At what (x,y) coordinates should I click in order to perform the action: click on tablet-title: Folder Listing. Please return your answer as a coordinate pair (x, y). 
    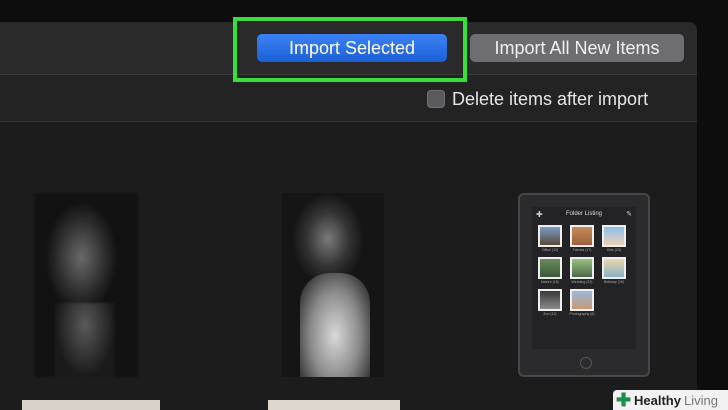
    Looking at the image, I should click on (584, 214).